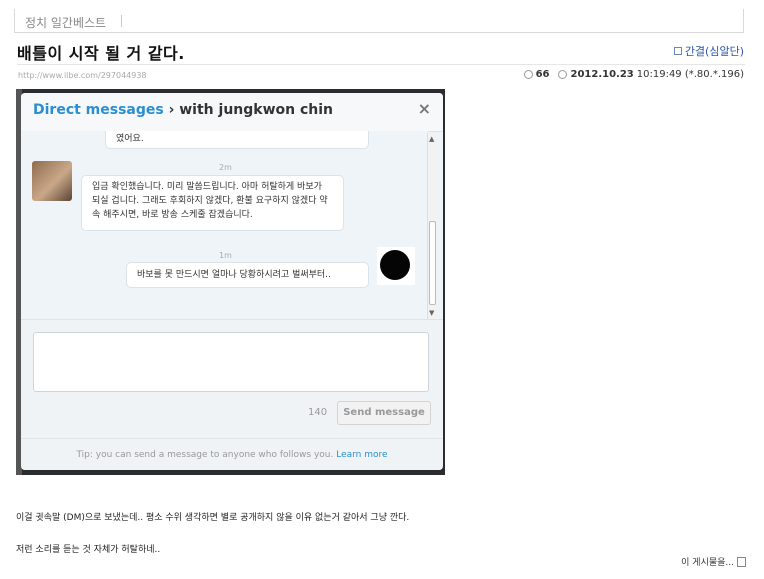 Image resolution: width=764 pixels, height=579 pixels. I want to click on board-header: 정치 일간베스트, so click(379, 21).